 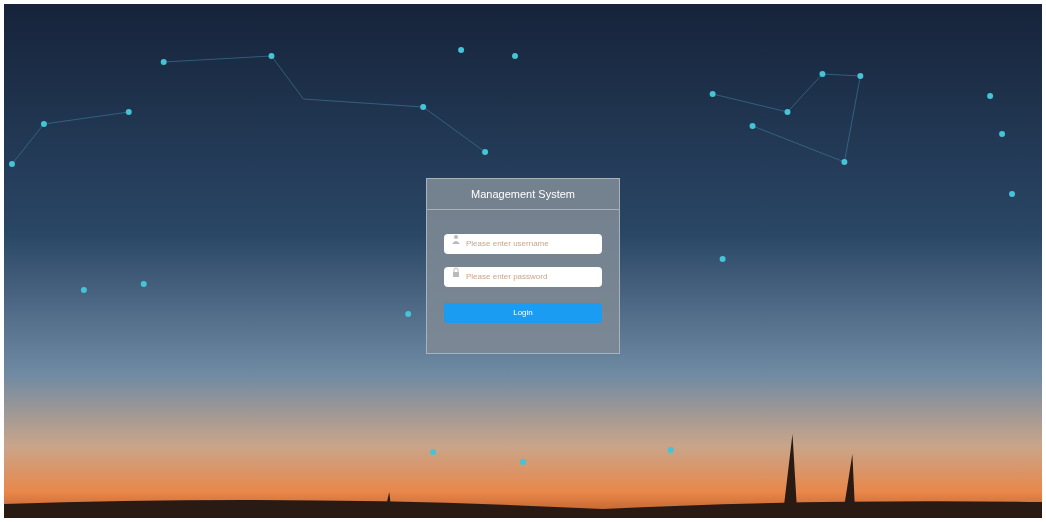 I want to click on user-icon, so click(x=456, y=239).